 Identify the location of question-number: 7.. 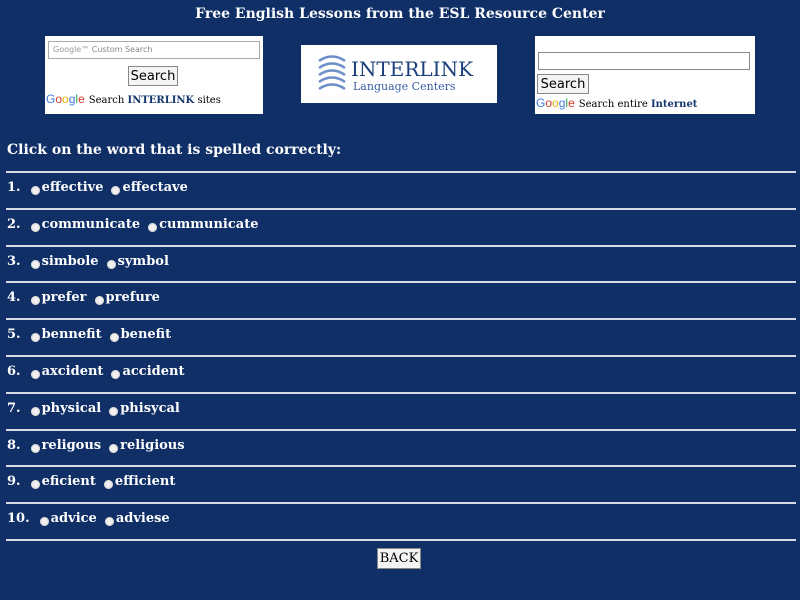
(14, 408).